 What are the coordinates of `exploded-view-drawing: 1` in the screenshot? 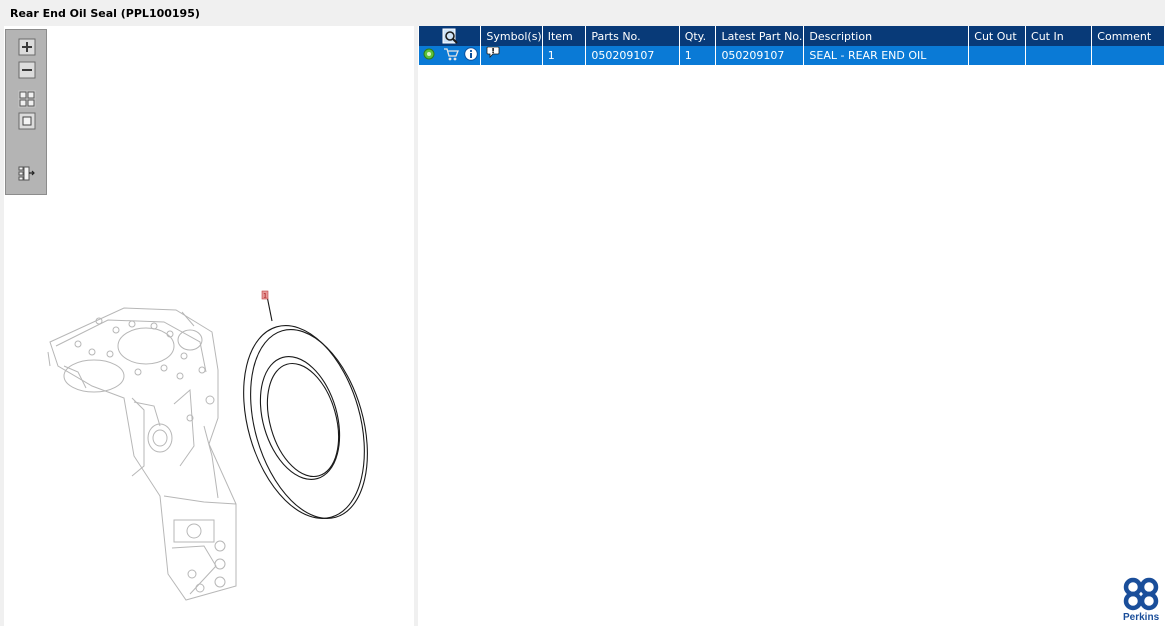 It's located at (207, 445).